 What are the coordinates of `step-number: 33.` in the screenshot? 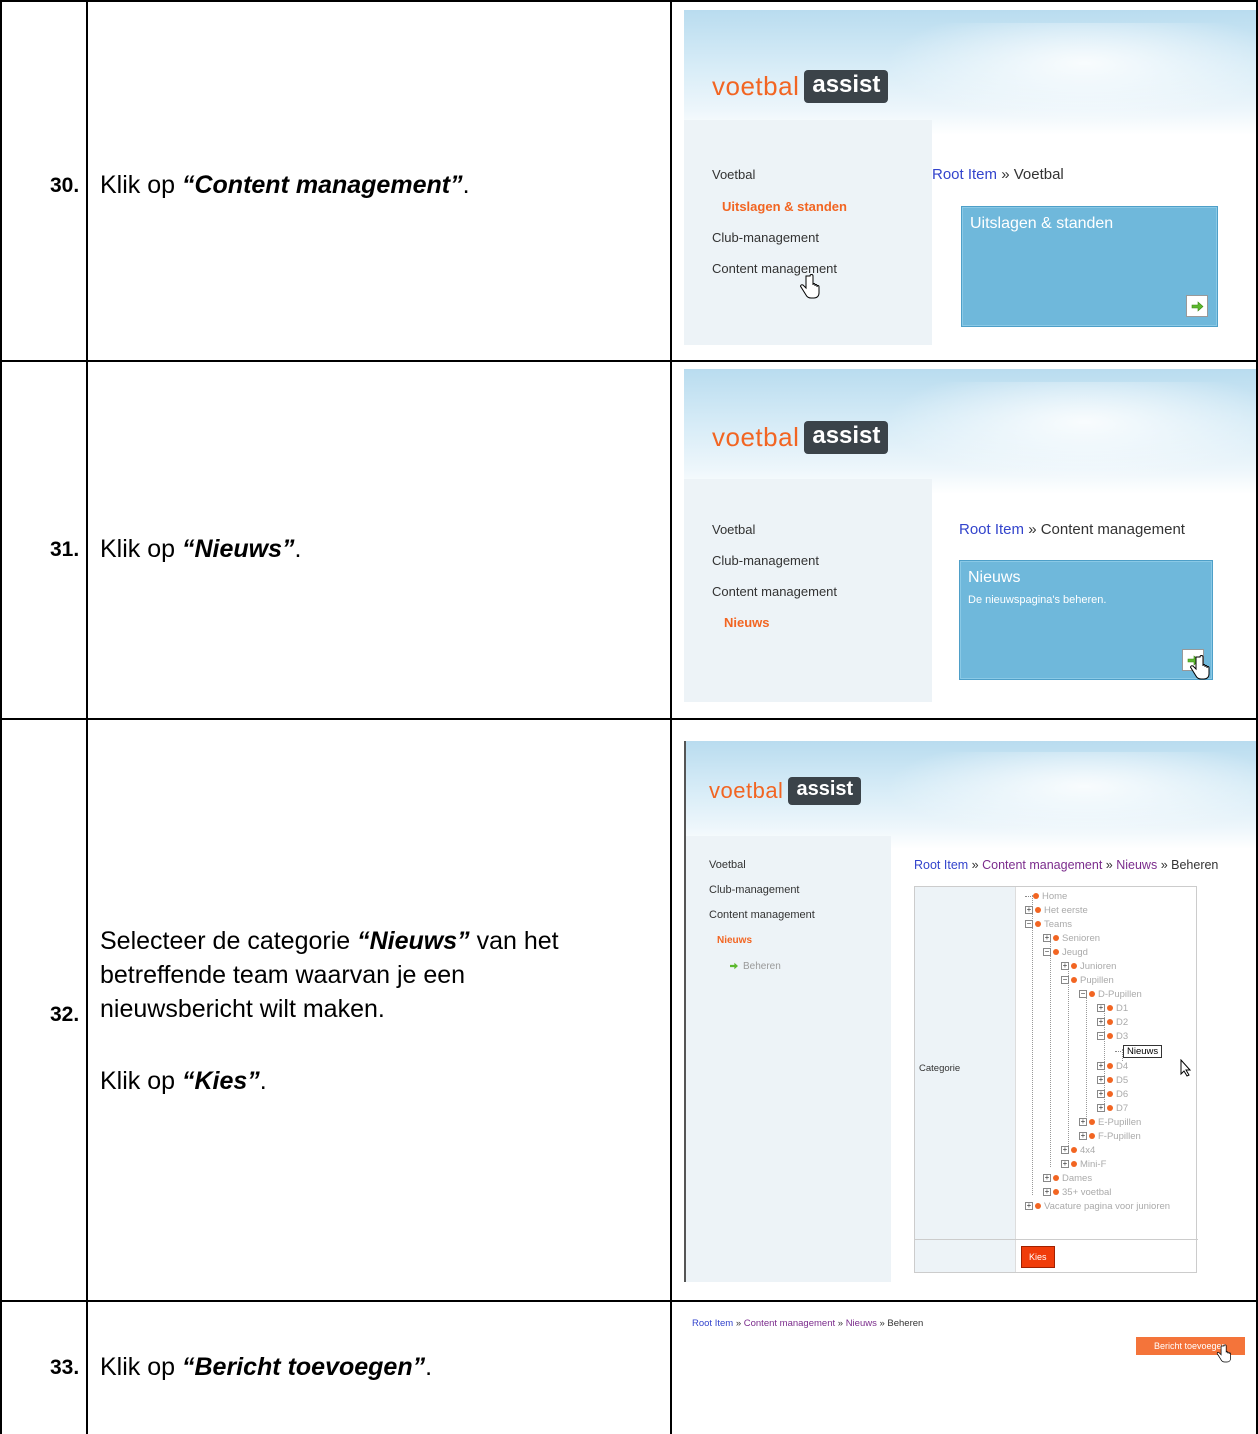 It's located at (65, 1367).